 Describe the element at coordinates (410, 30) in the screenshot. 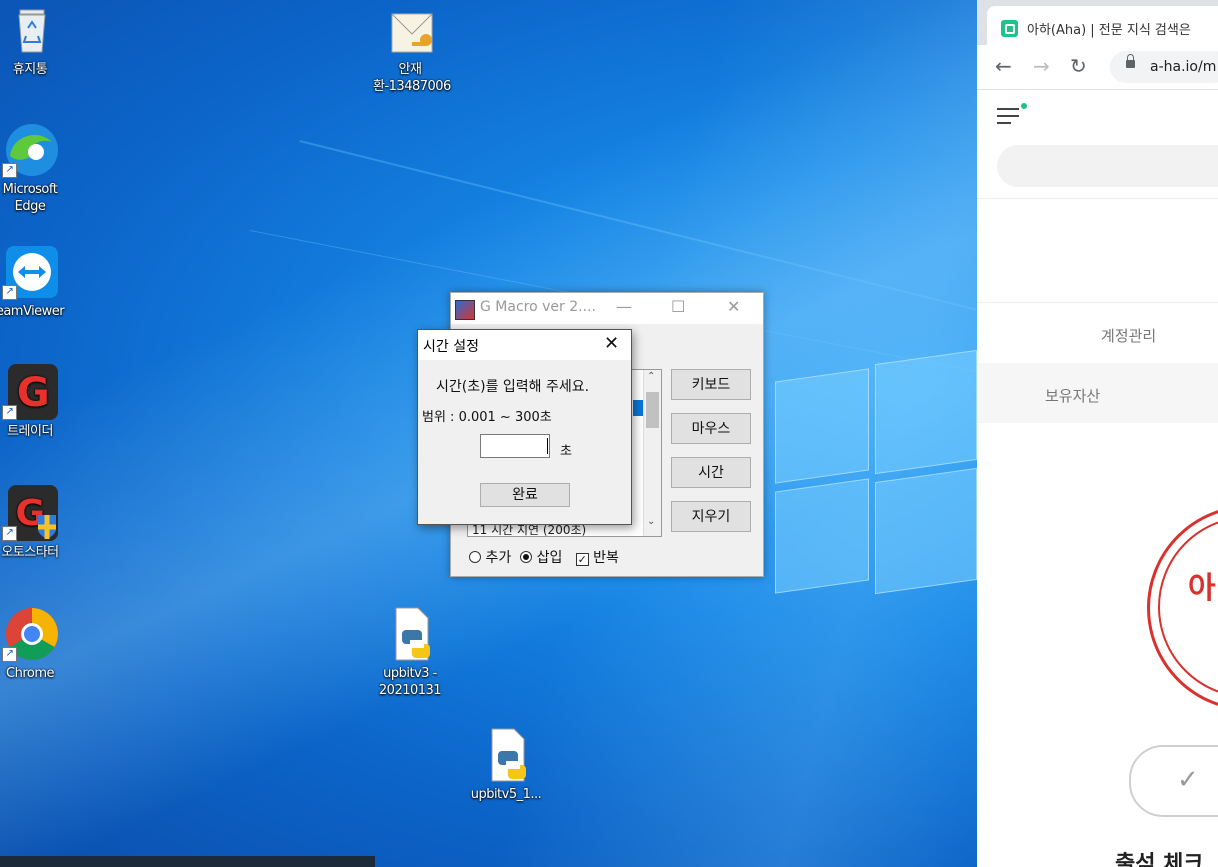

I see `mail-key-file-icon` at that location.